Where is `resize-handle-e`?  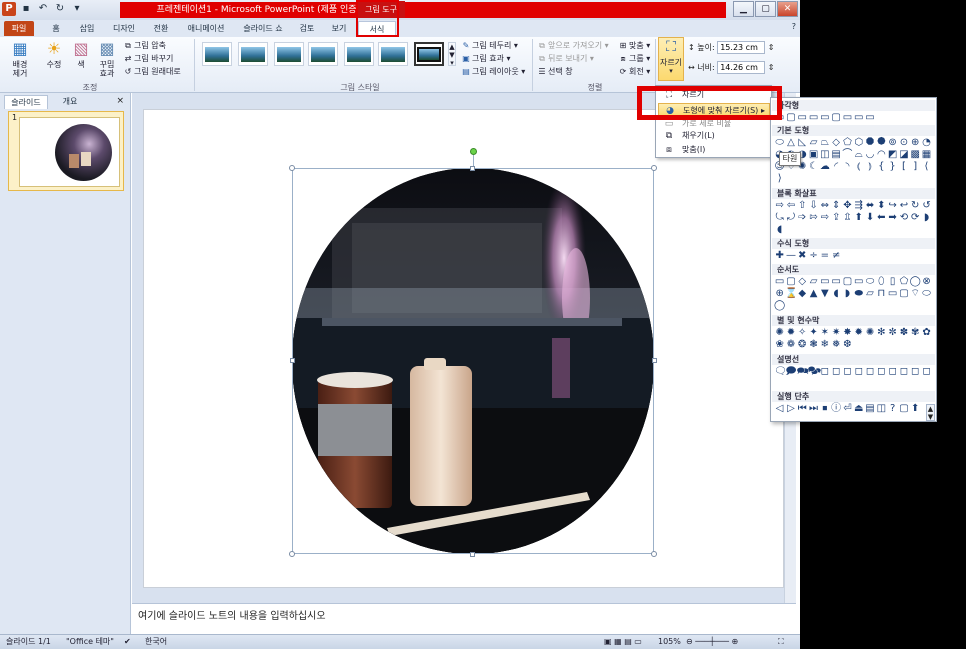
resize-handle-e is located at coordinates (654, 360).